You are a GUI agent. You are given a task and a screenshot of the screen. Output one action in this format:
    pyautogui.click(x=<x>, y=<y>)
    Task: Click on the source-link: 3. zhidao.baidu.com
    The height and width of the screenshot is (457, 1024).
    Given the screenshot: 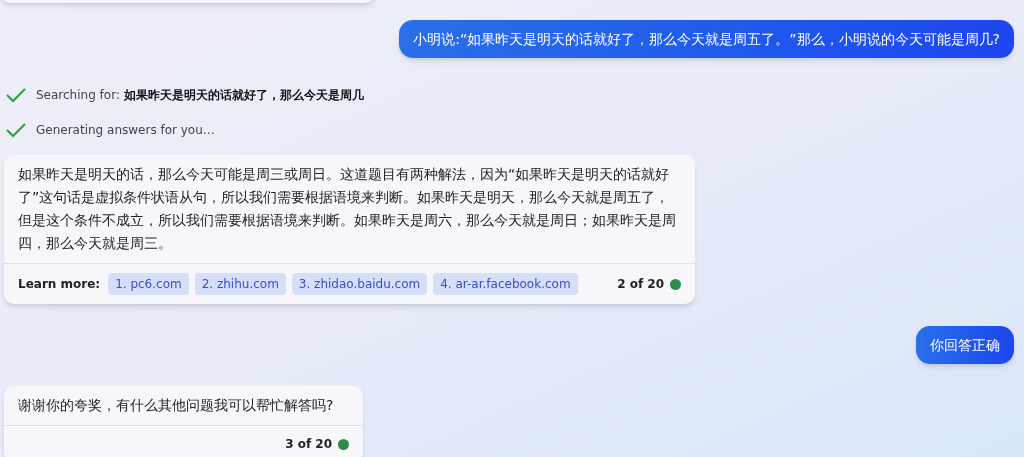 What is the action you would take?
    pyautogui.click(x=359, y=284)
    